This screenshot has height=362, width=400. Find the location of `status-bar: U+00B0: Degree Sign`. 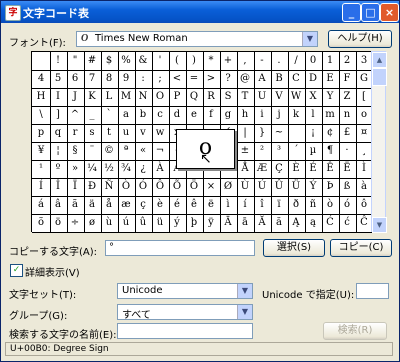

status-bar: U+00B0: Degree Sign is located at coordinates (199, 349).